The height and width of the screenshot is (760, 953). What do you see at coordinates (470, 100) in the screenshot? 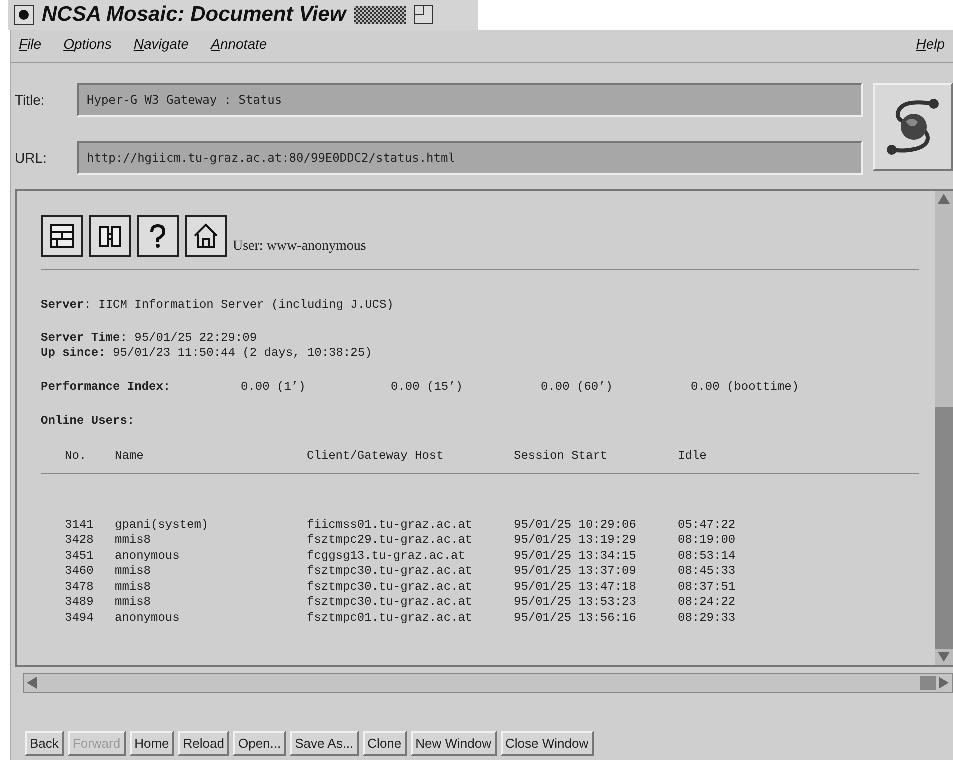
I see `title-field: Hyper-G W3 Gateway : Status` at bounding box center [470, 100].